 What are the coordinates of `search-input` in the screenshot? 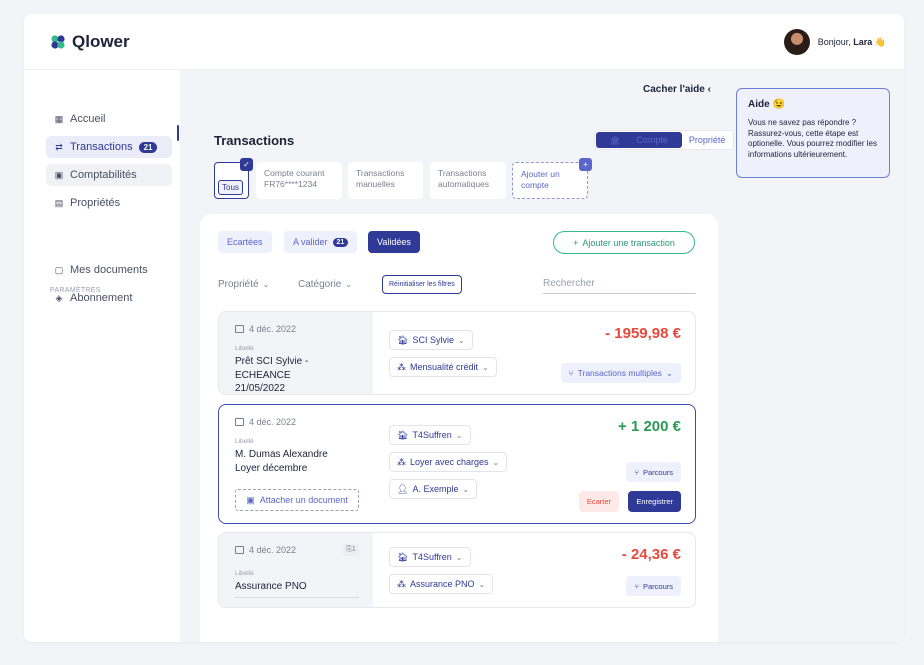 It's located at (618, 283).